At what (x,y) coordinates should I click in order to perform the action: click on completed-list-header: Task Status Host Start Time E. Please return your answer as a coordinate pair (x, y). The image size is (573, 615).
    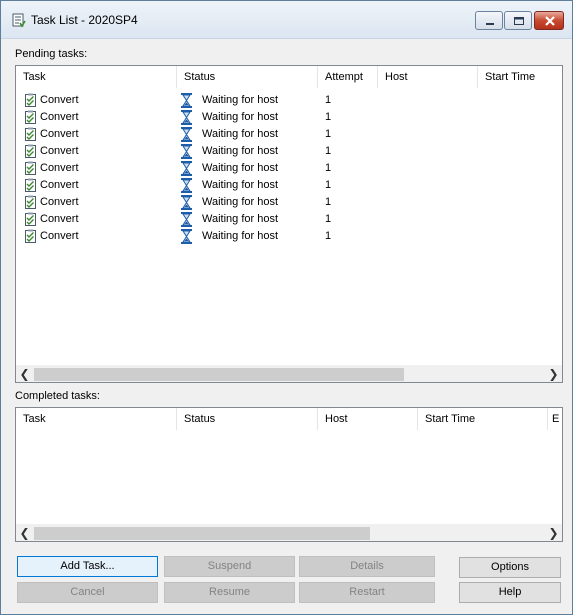
    Looking at the image, I should click on (289, 419).